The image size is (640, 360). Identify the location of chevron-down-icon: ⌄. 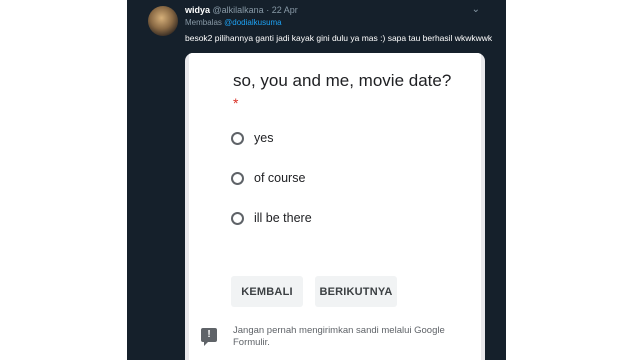
(476, 9).